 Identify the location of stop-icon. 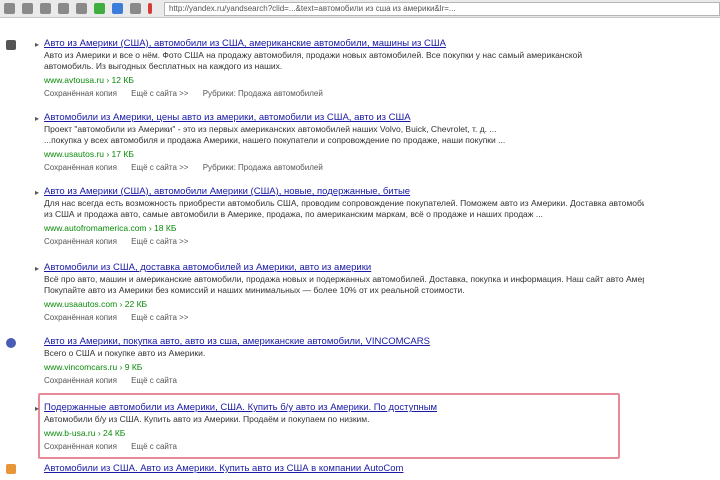
(63, 8).